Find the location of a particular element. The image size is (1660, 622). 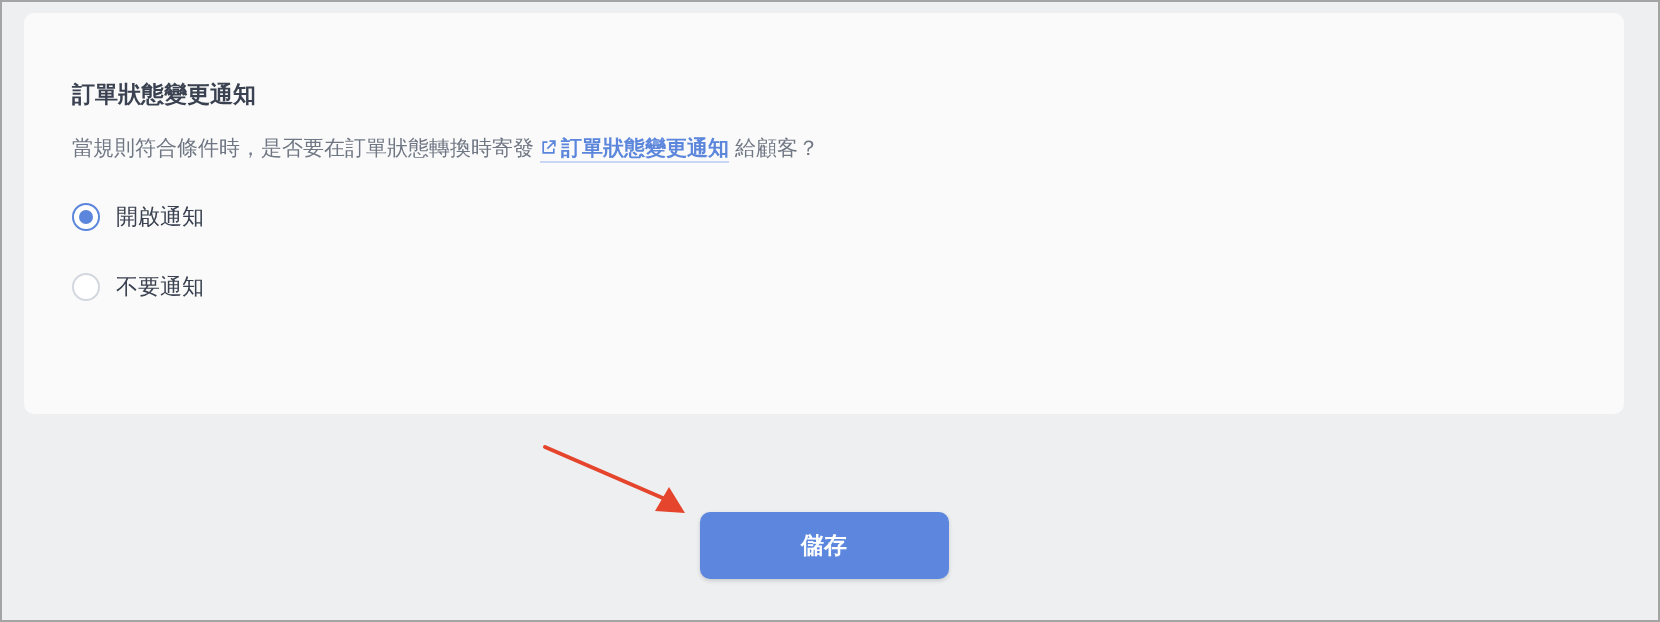

external-link-icon is located at coordinates (548, 147).